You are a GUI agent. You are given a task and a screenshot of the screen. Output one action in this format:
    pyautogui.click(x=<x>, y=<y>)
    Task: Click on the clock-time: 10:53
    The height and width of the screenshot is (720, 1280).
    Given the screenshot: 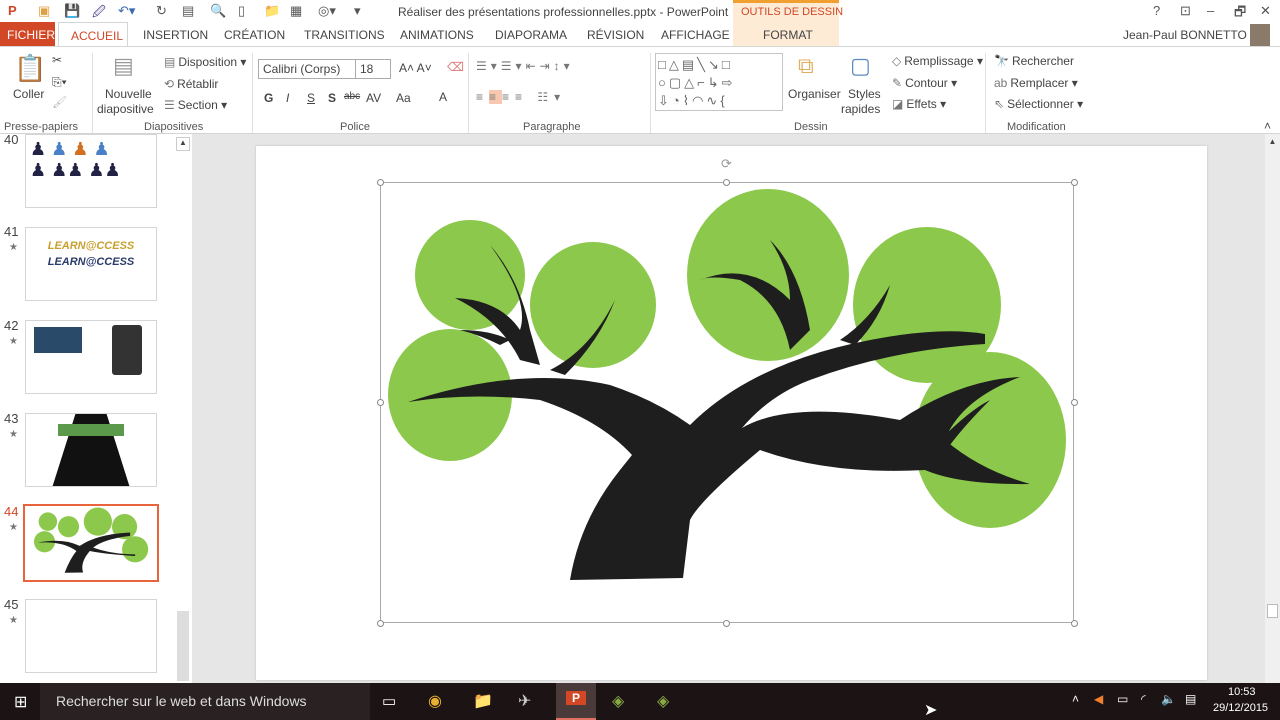 What is the action you would take?
    pyautogui.click(x=1242, y=692)
    